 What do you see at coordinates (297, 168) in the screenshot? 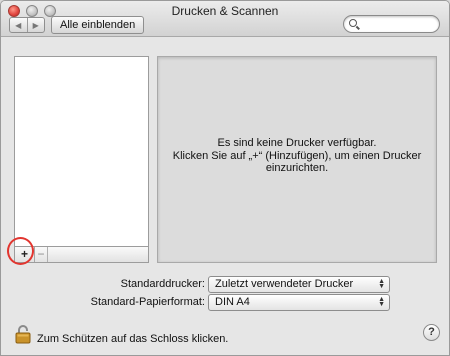
I see `no-printers-line-3: einzurichten.` at bounding box center [297, 168].